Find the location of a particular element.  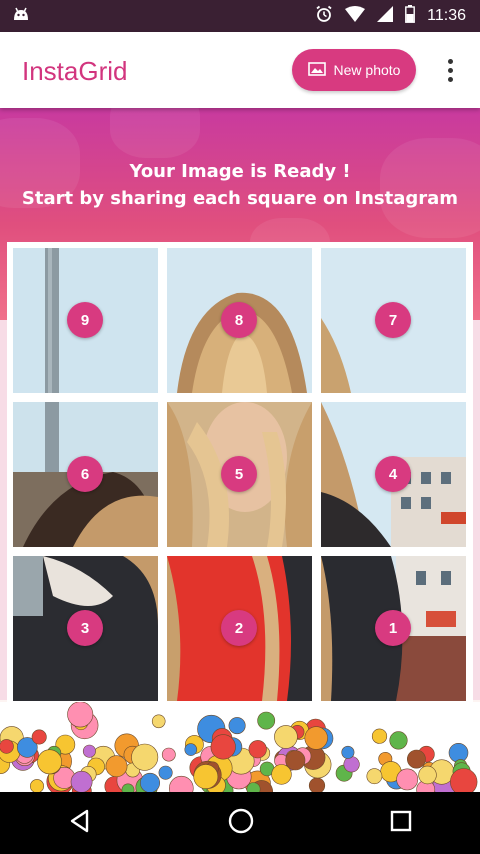

new-photo-label: New photo is located at coordinates (367, 70).